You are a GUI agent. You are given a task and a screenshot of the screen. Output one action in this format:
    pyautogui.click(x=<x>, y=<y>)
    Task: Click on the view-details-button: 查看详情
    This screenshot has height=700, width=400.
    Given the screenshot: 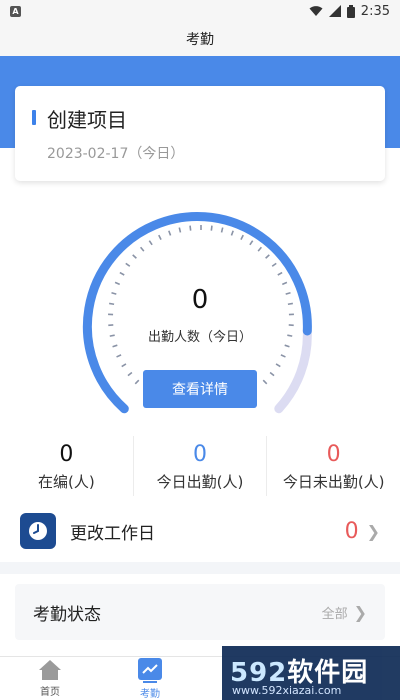 What is the action you would take?
    pyautogui.click(x=200, y=389)
    